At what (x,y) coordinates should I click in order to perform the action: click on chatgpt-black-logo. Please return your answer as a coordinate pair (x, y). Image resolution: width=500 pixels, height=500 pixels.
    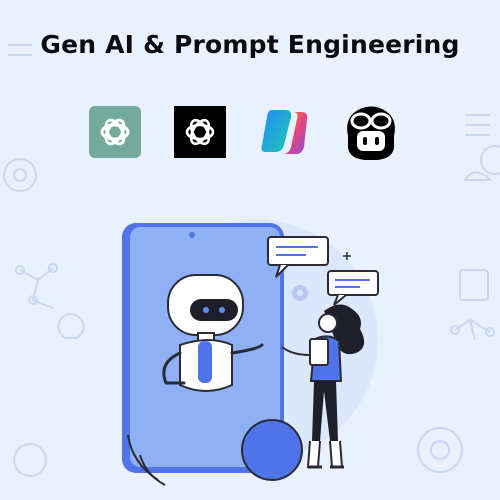
    Looking at the image, I should click on (200, 132).